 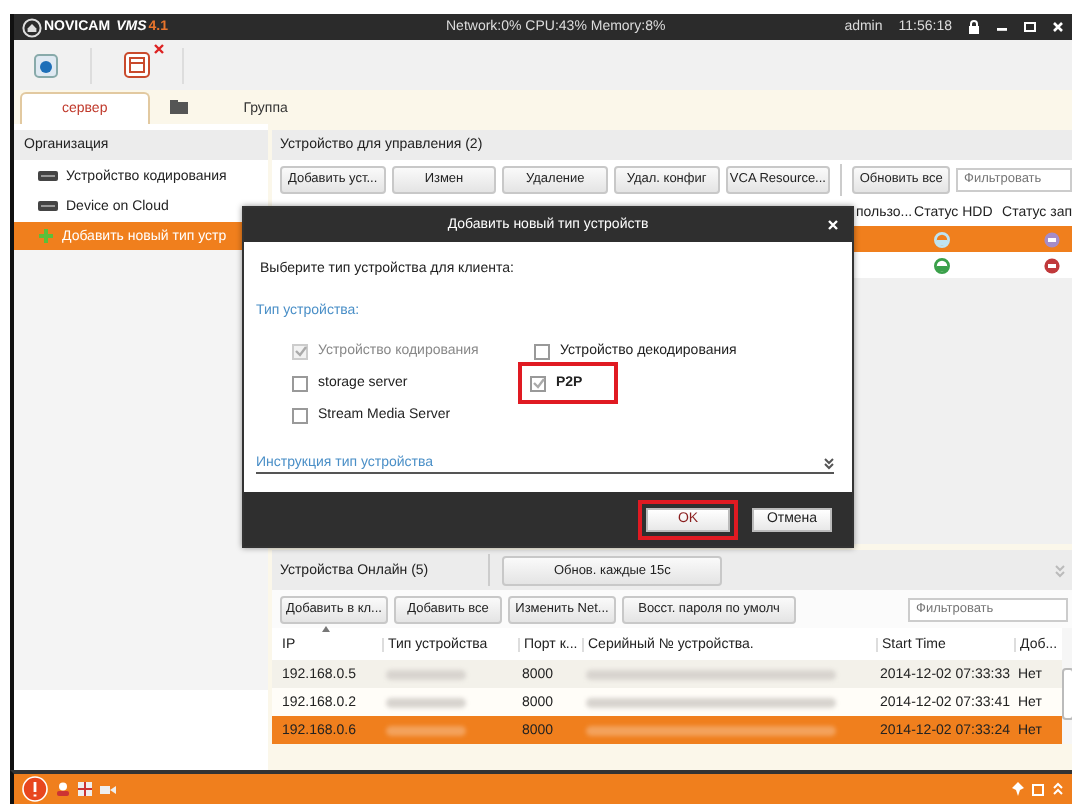 I want to click on grid-icon, so click(x=85, y=789).